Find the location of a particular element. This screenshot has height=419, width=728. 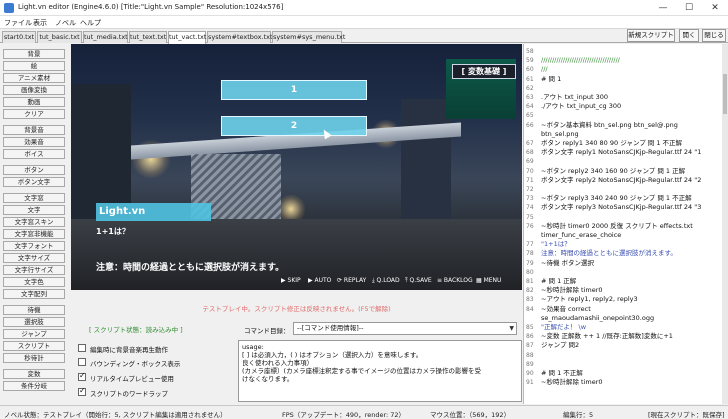

script-line: 73 ~ボタン reply3 340 240 90 ジャンプ 問 1 不正解 is located at coordinates (623, 198).